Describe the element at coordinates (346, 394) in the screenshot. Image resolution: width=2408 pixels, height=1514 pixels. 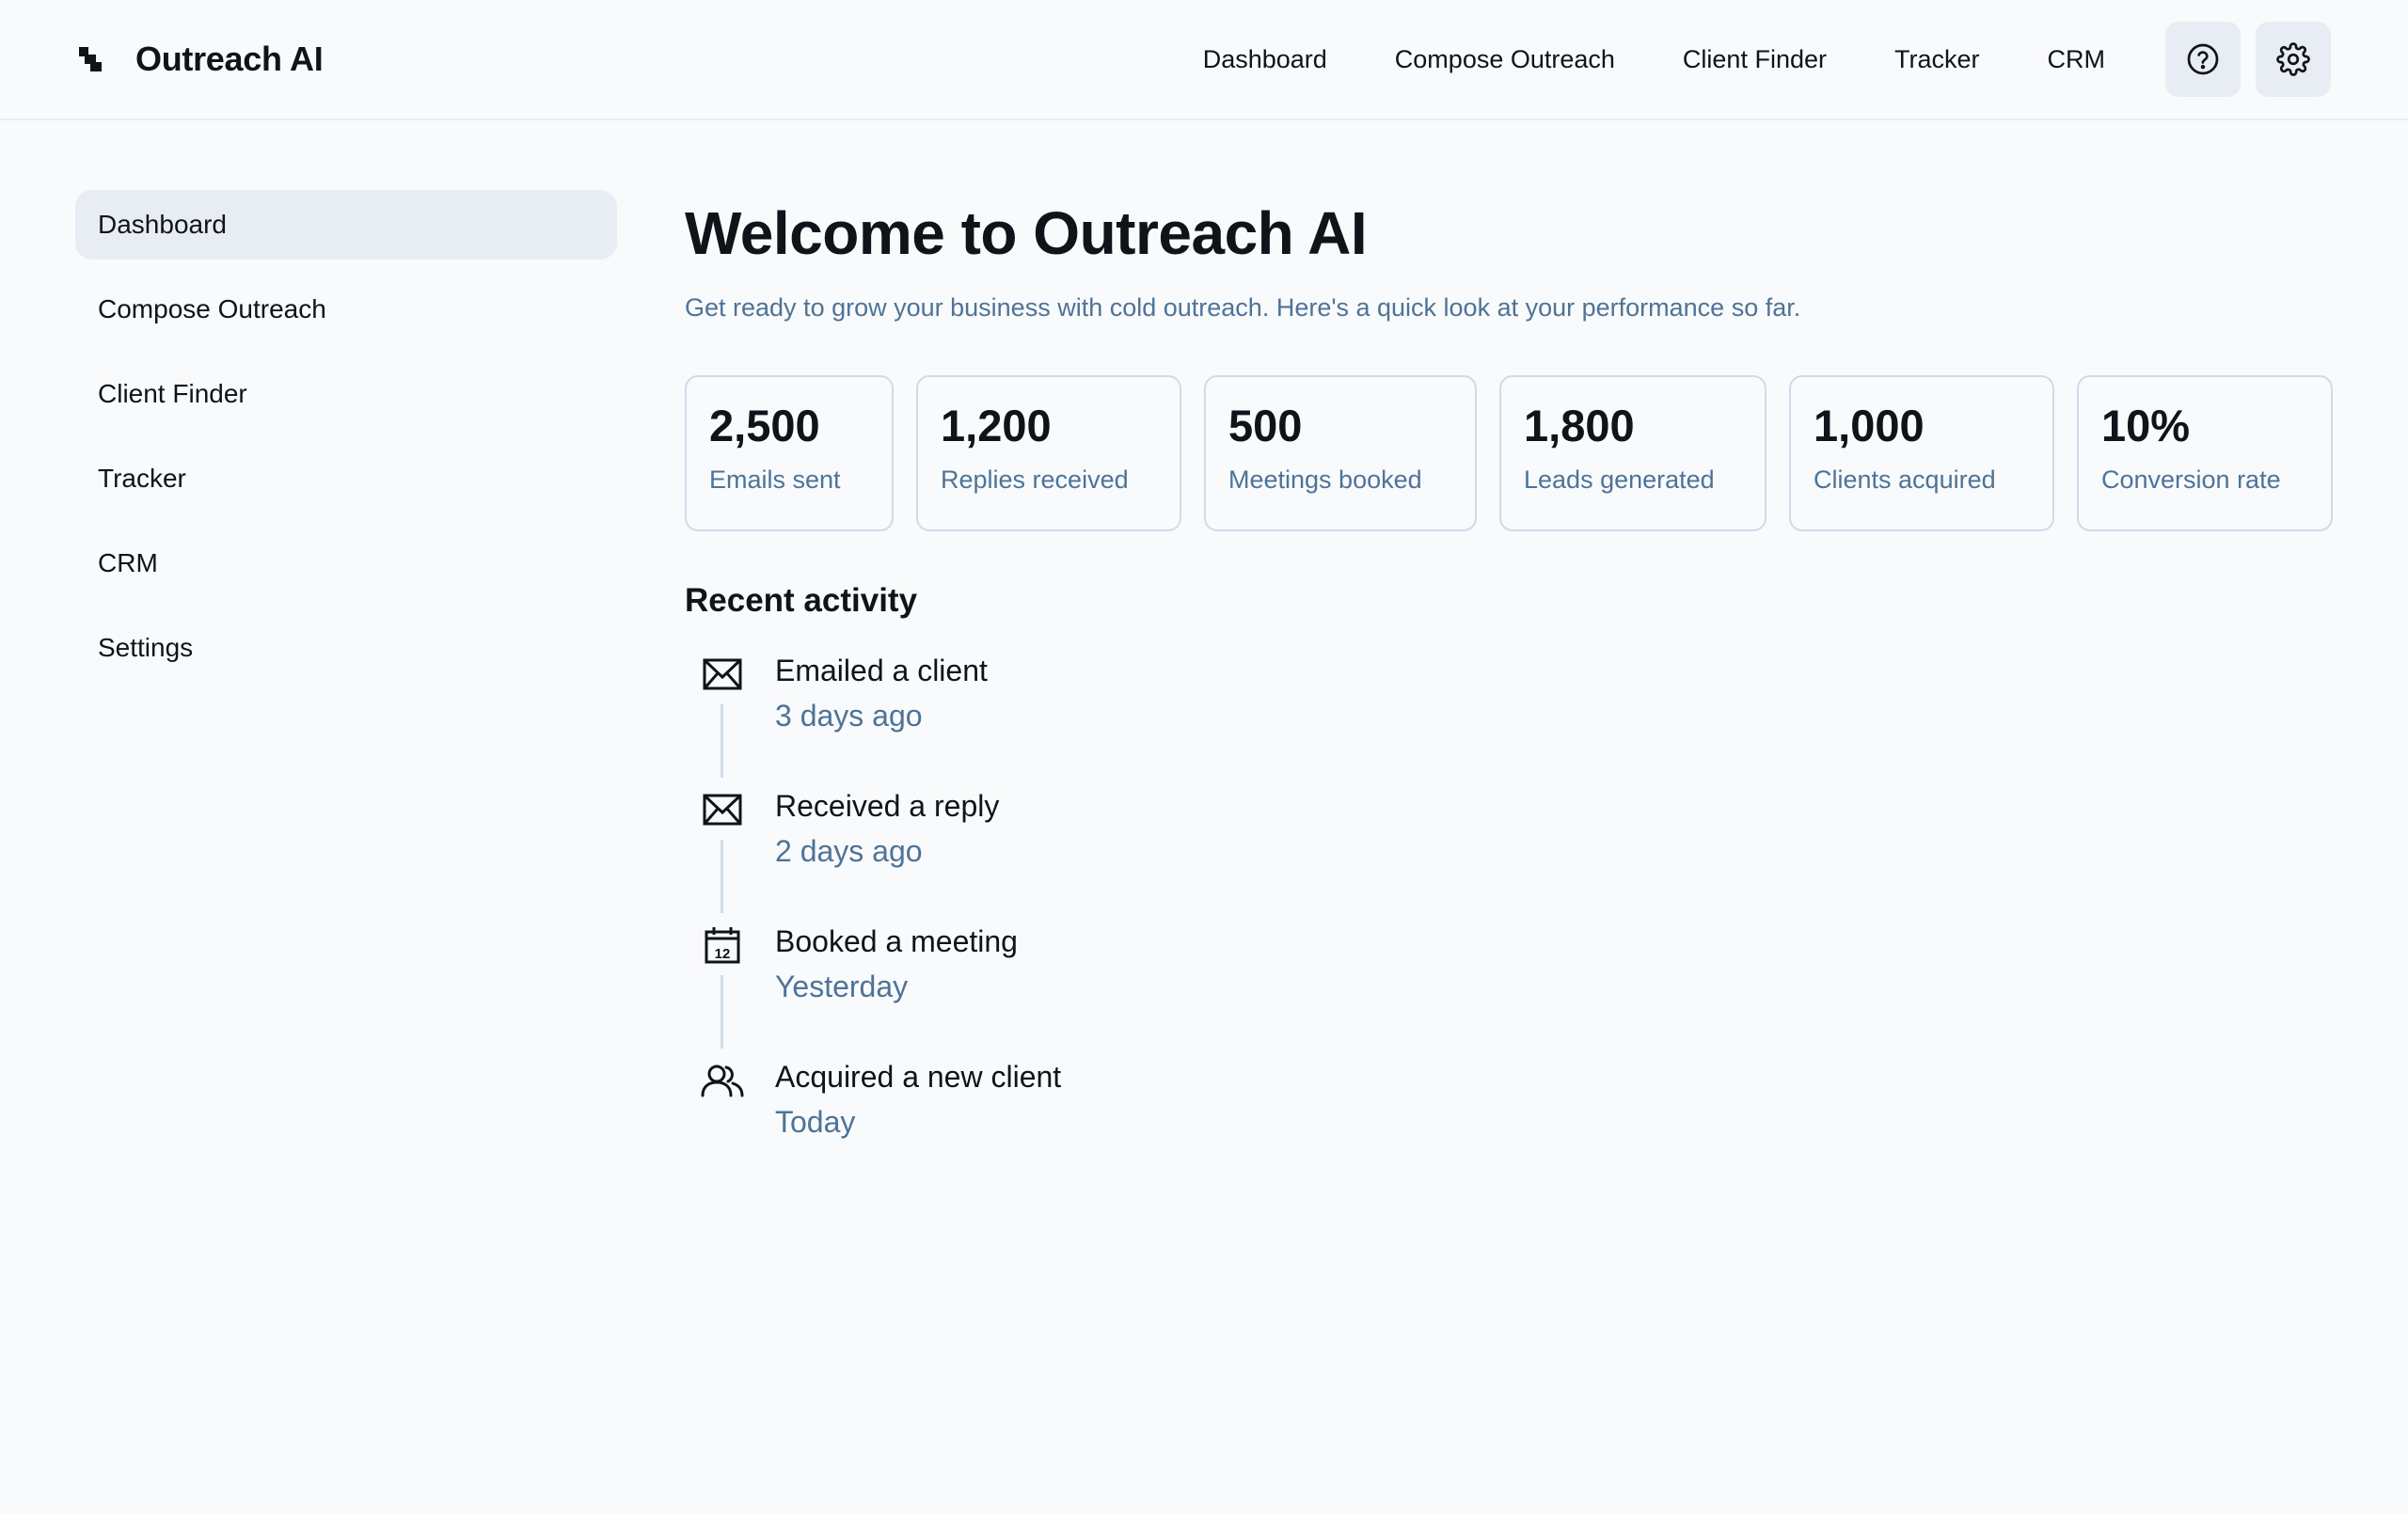
I see `sidebar-item-client-finder: Client Finder` at that location.